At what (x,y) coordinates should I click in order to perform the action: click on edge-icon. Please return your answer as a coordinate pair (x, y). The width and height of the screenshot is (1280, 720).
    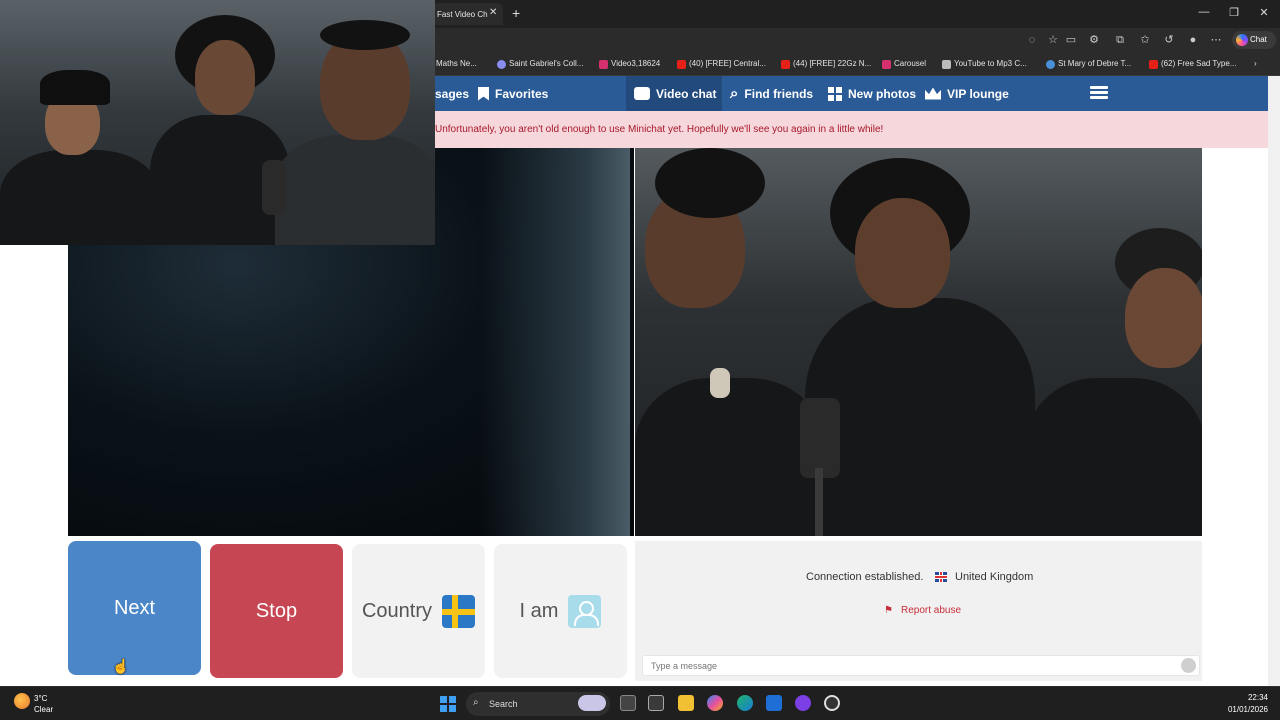
    Looking at the image, I should click on (745, 703).